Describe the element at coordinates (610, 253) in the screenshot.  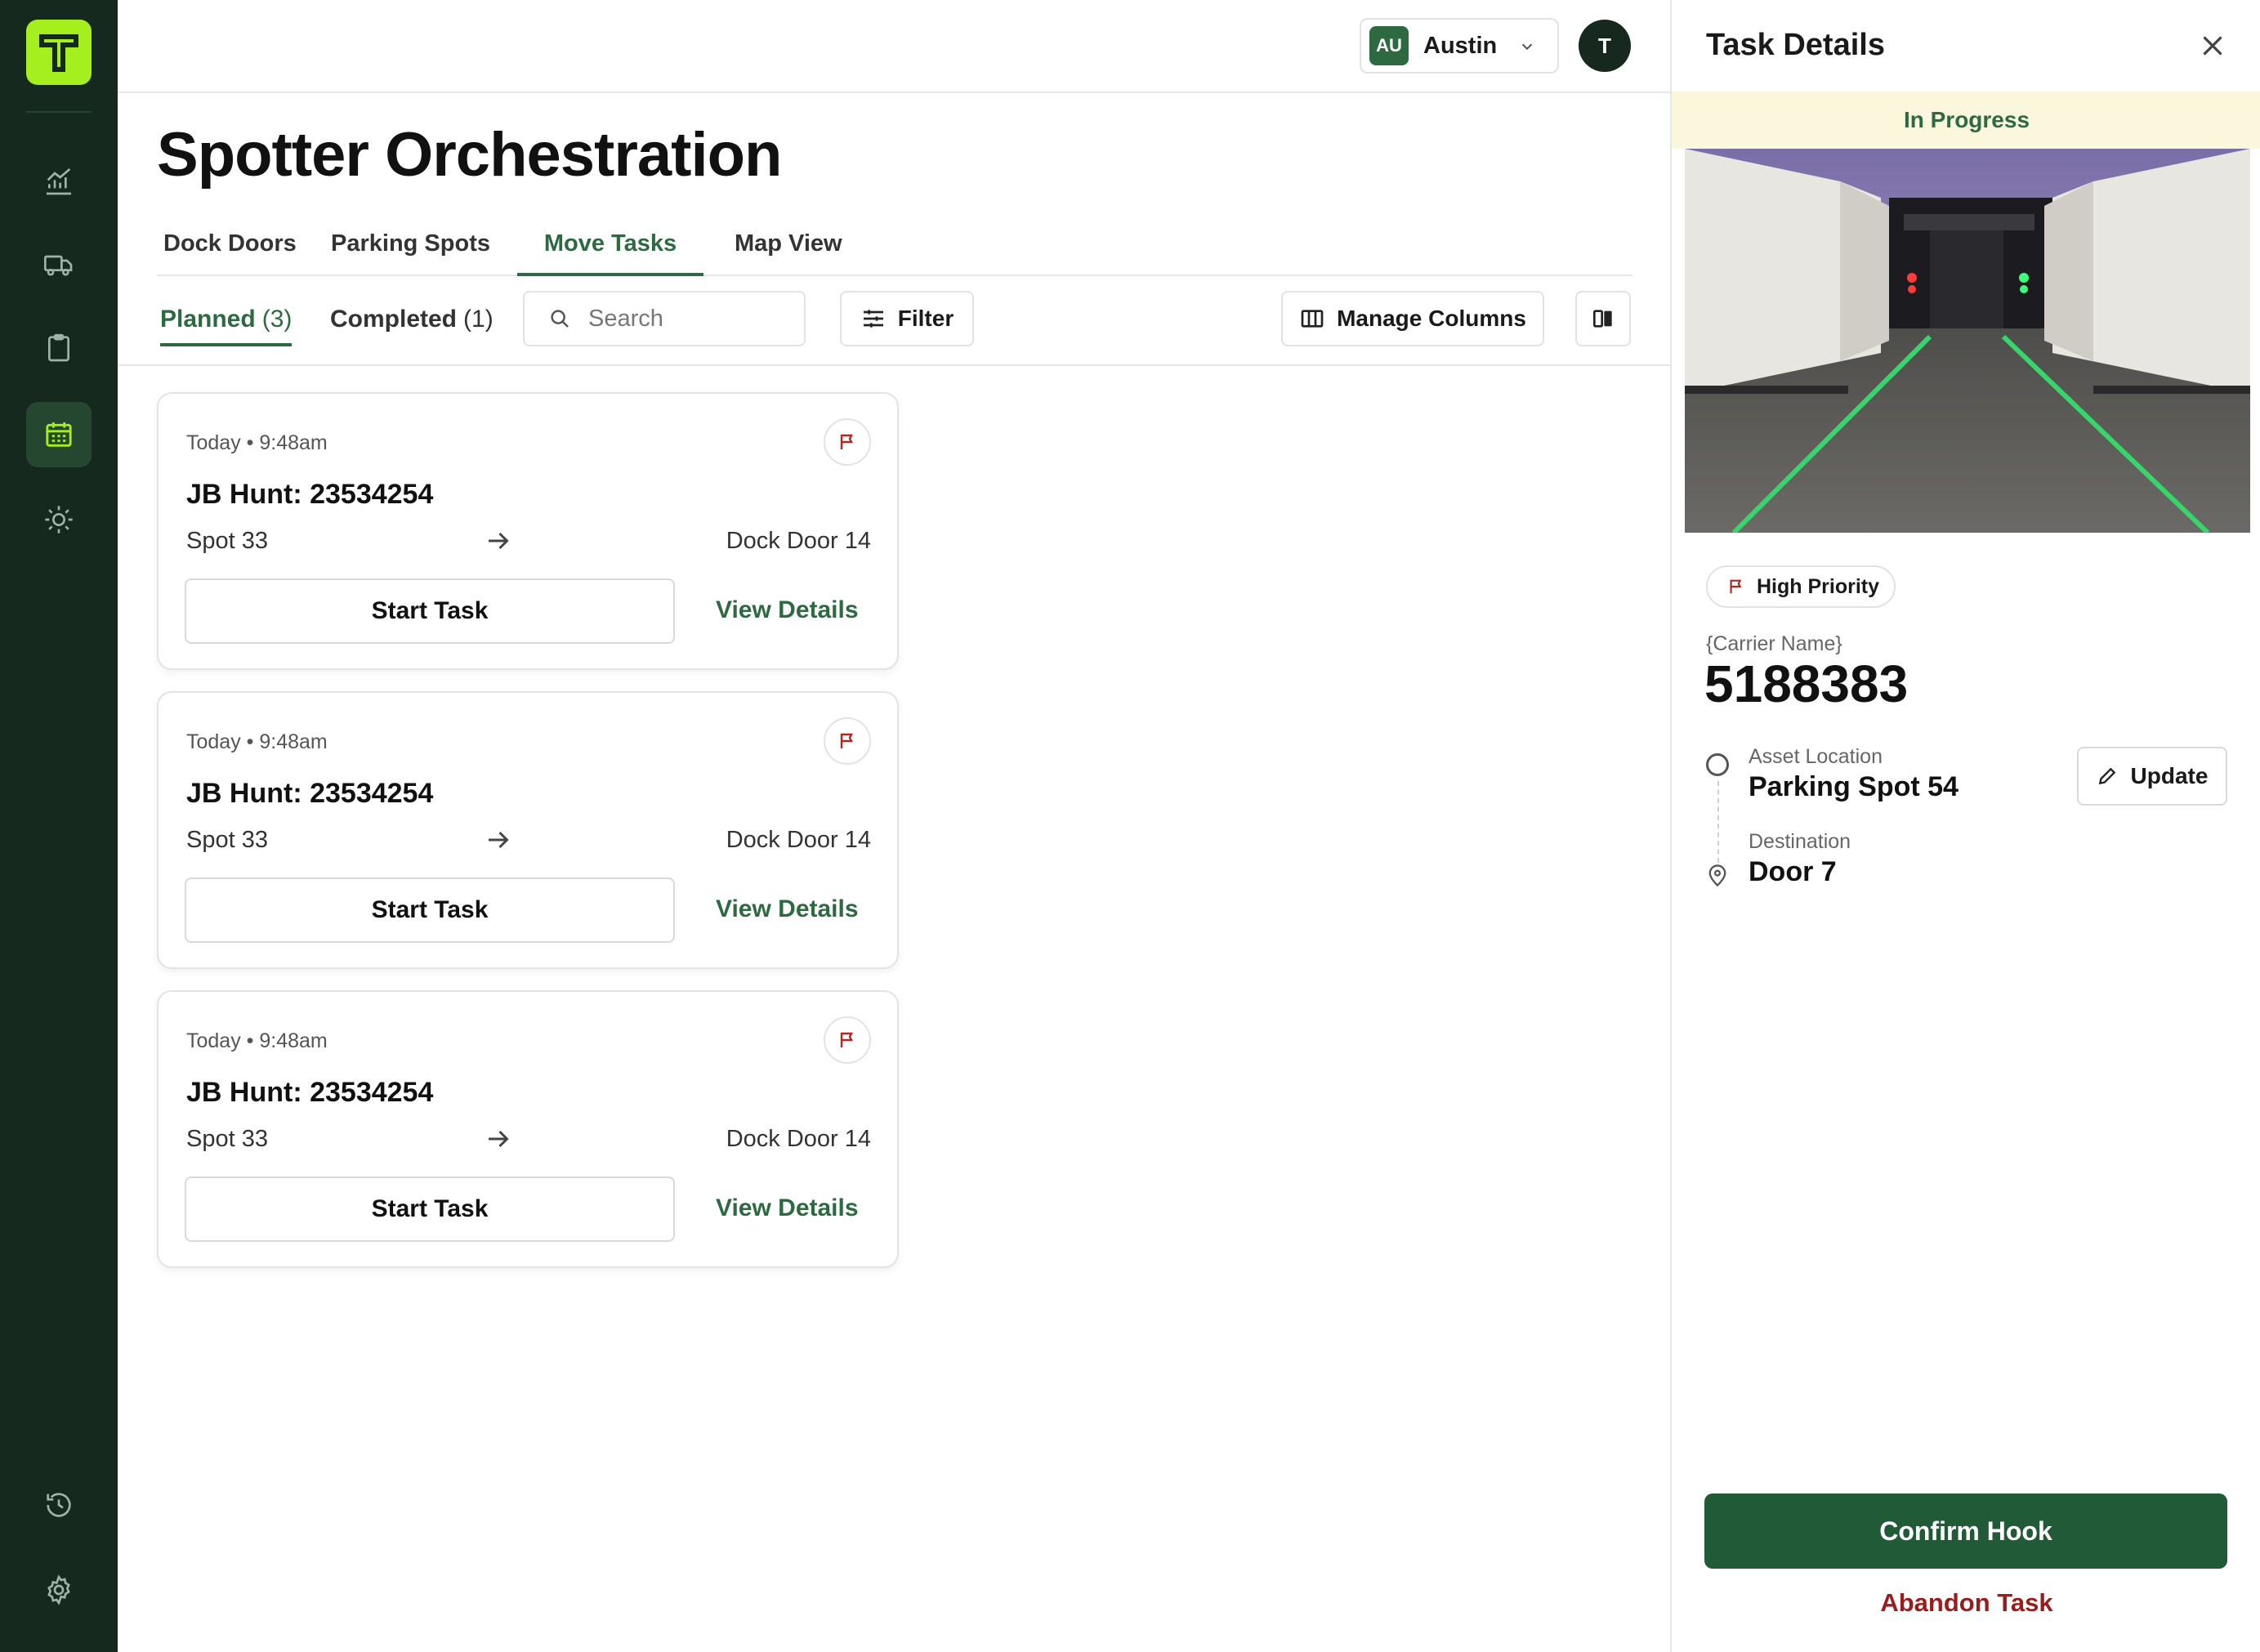
I see `tab-move-tasks: Move Tasks` at that location.